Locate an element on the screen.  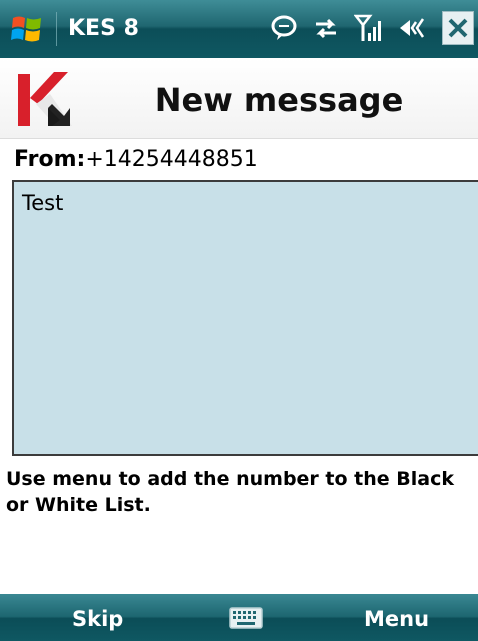
data-sync-icon is located at coordinates (326, 28).